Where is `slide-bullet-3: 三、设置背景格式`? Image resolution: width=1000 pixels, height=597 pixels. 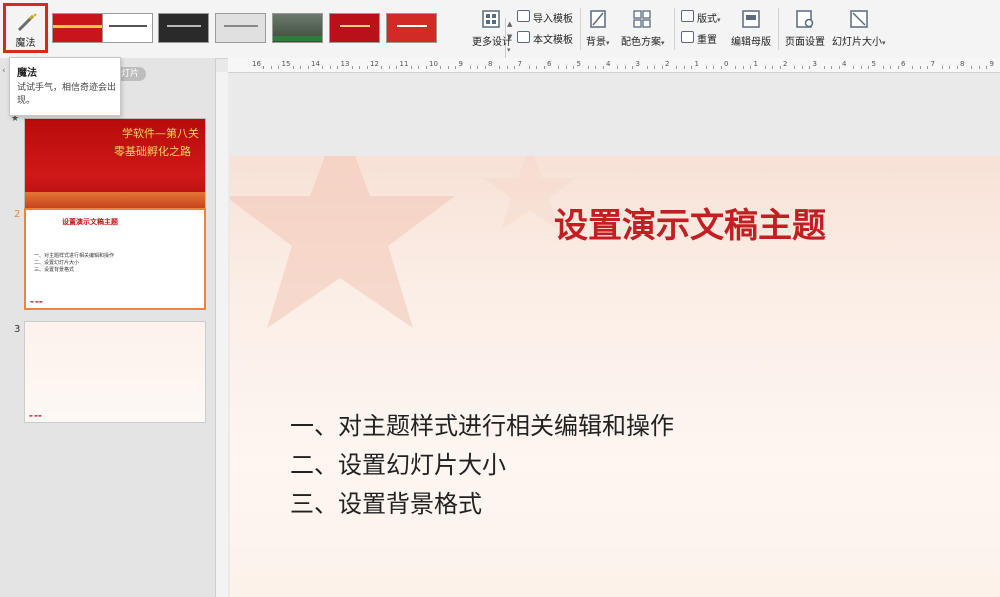
slide-bullet-3: 三、设置背景格式 is located at coordinates (386, 501).